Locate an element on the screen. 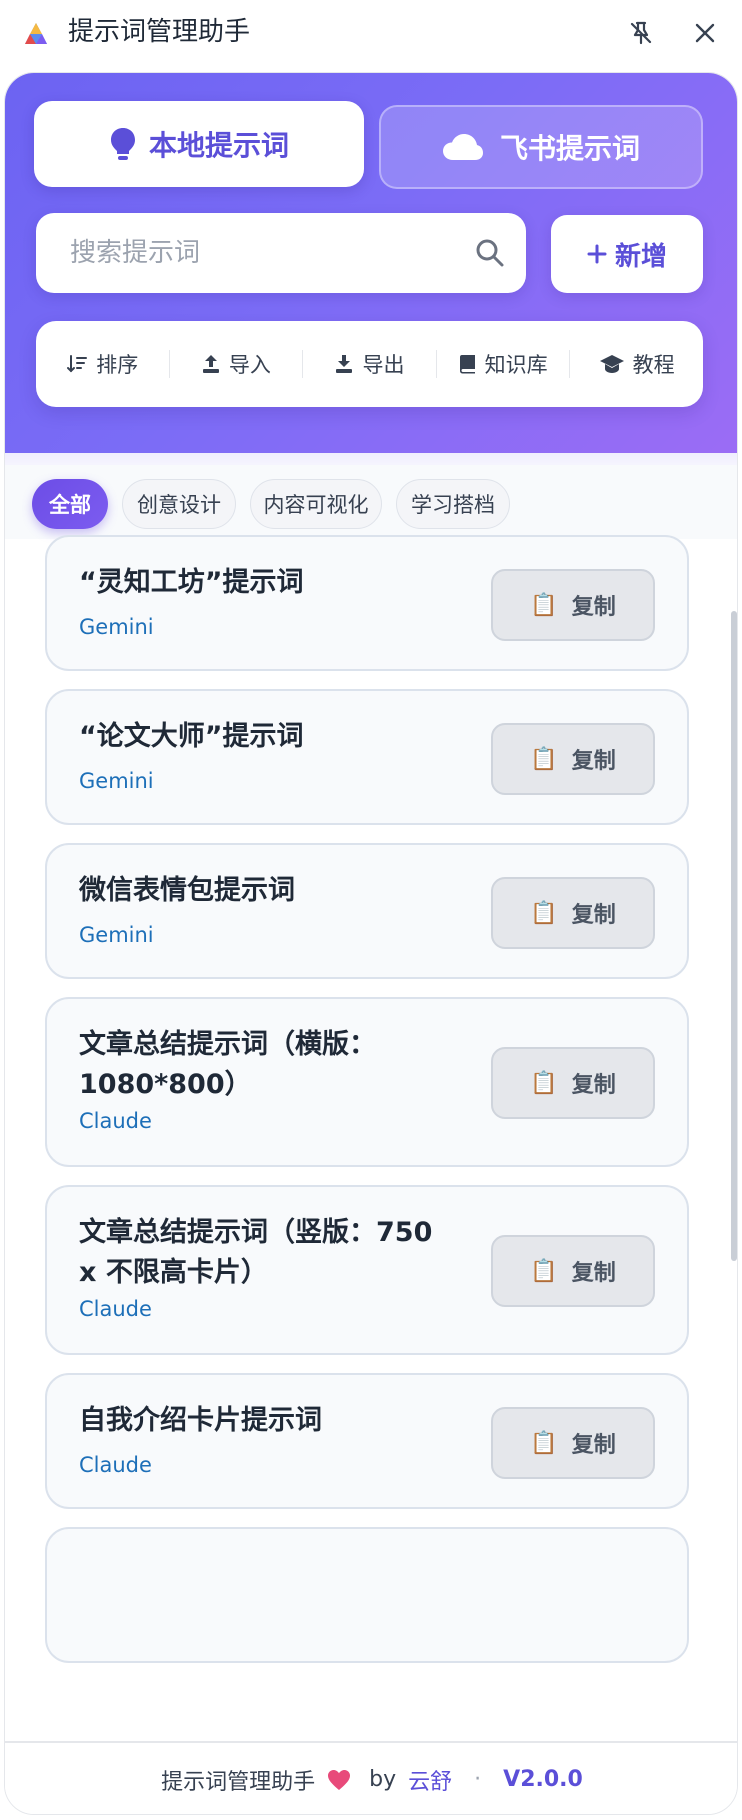  import-label: 导入 is located at coordinates (249, 365).